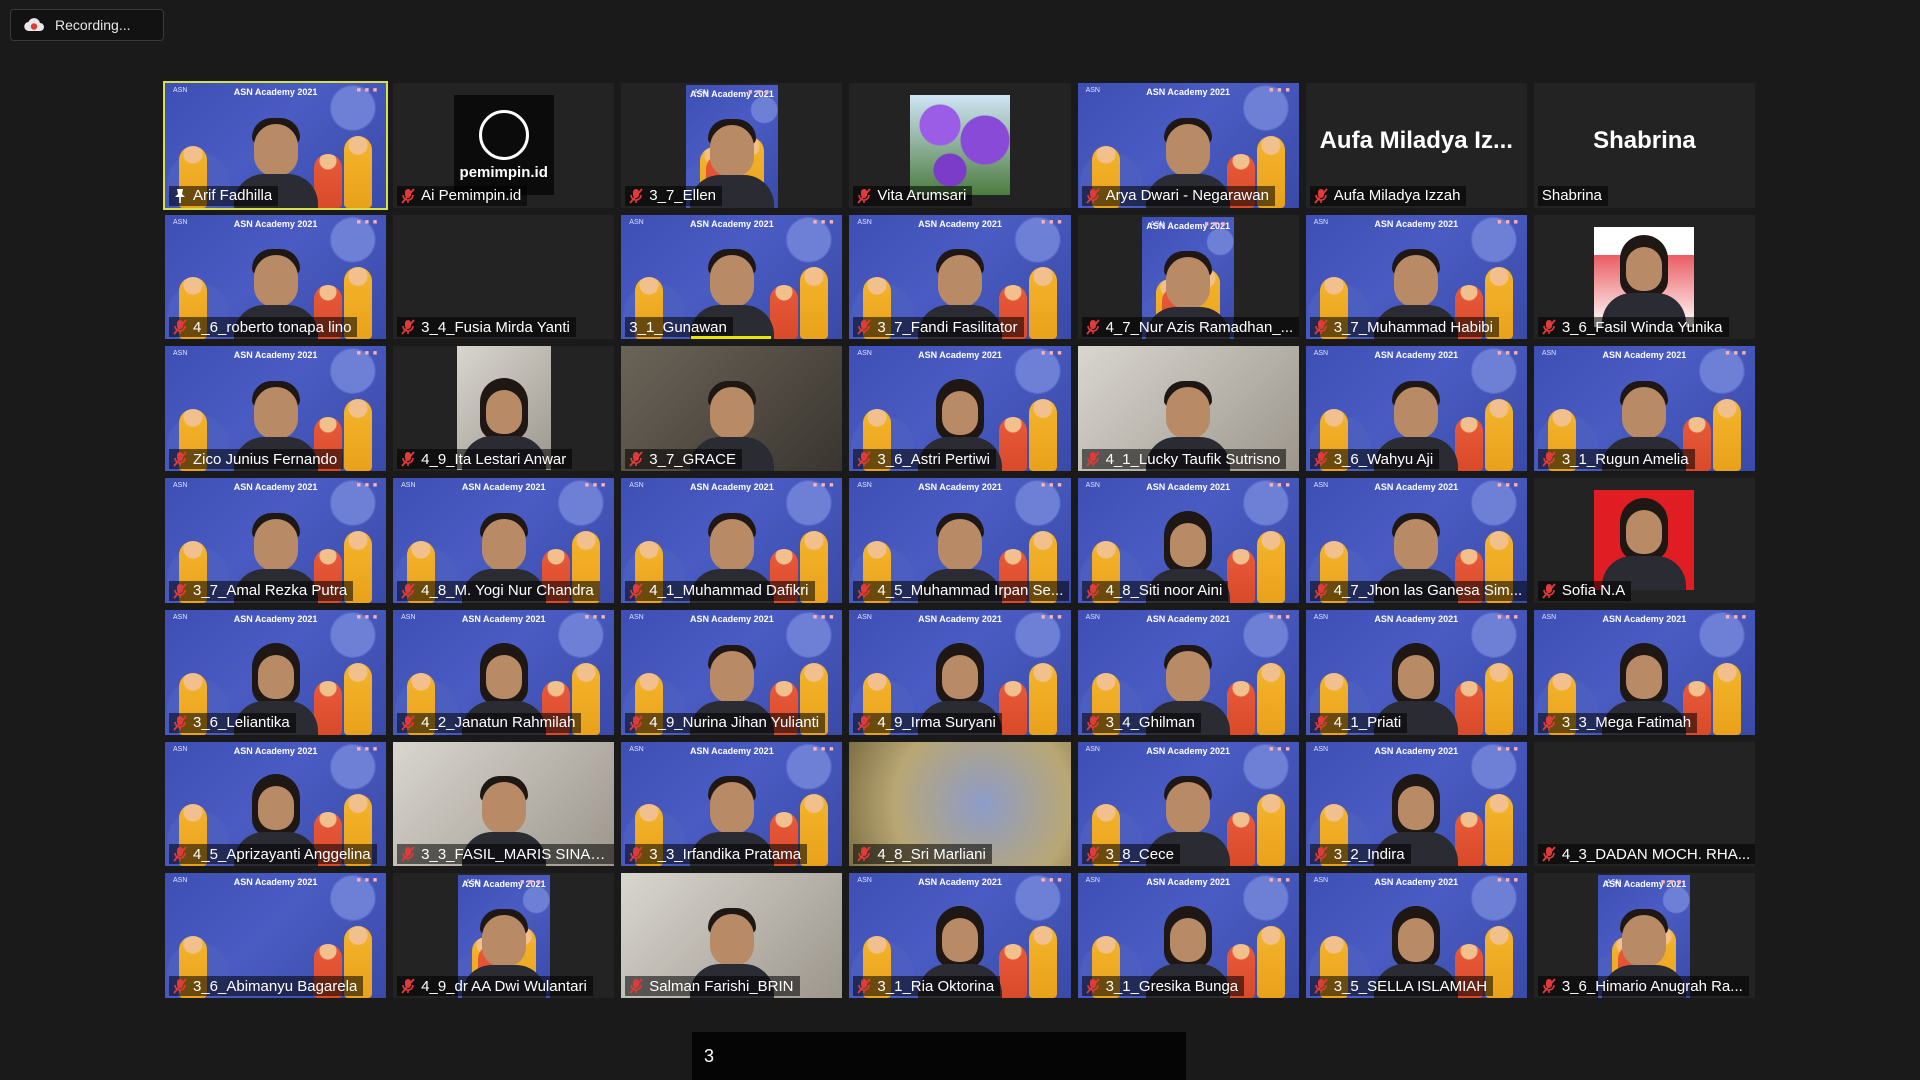  What do you see at coordinates (1571, 196) in the screenshot?
I see `participant-name: Shabrina` at bounding box center [1571, 196].